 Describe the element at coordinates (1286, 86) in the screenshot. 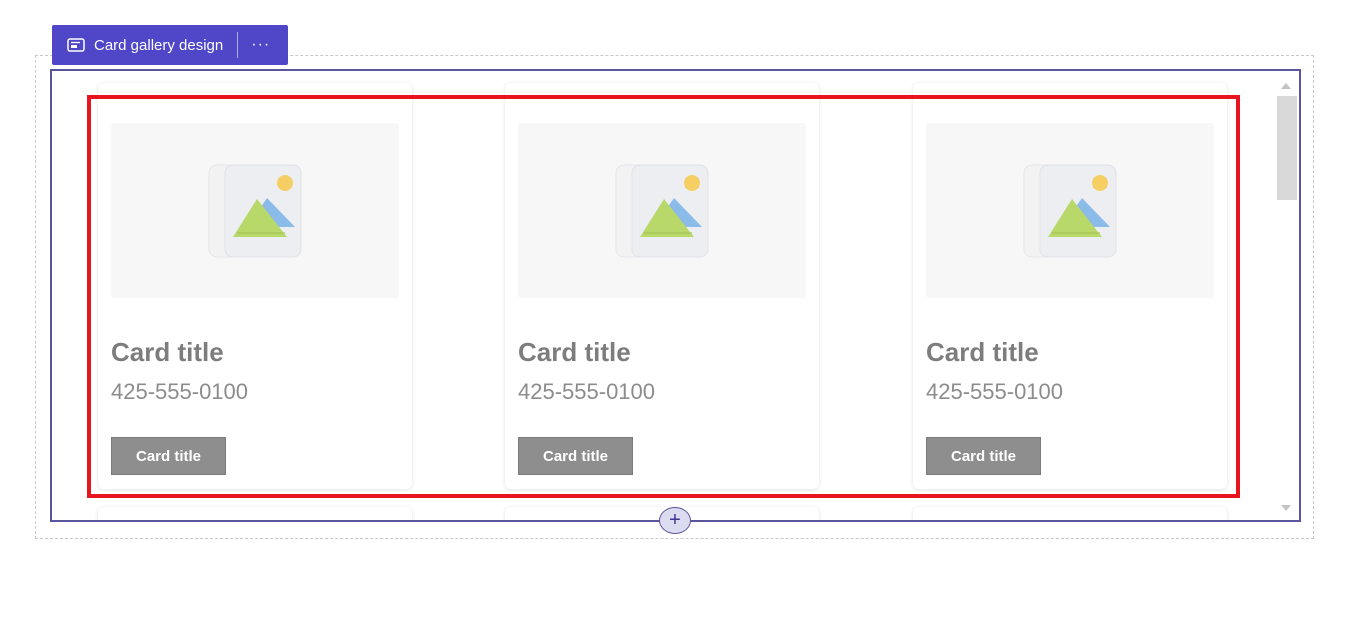

I see `scroll-up-arrow-icon` at that location.